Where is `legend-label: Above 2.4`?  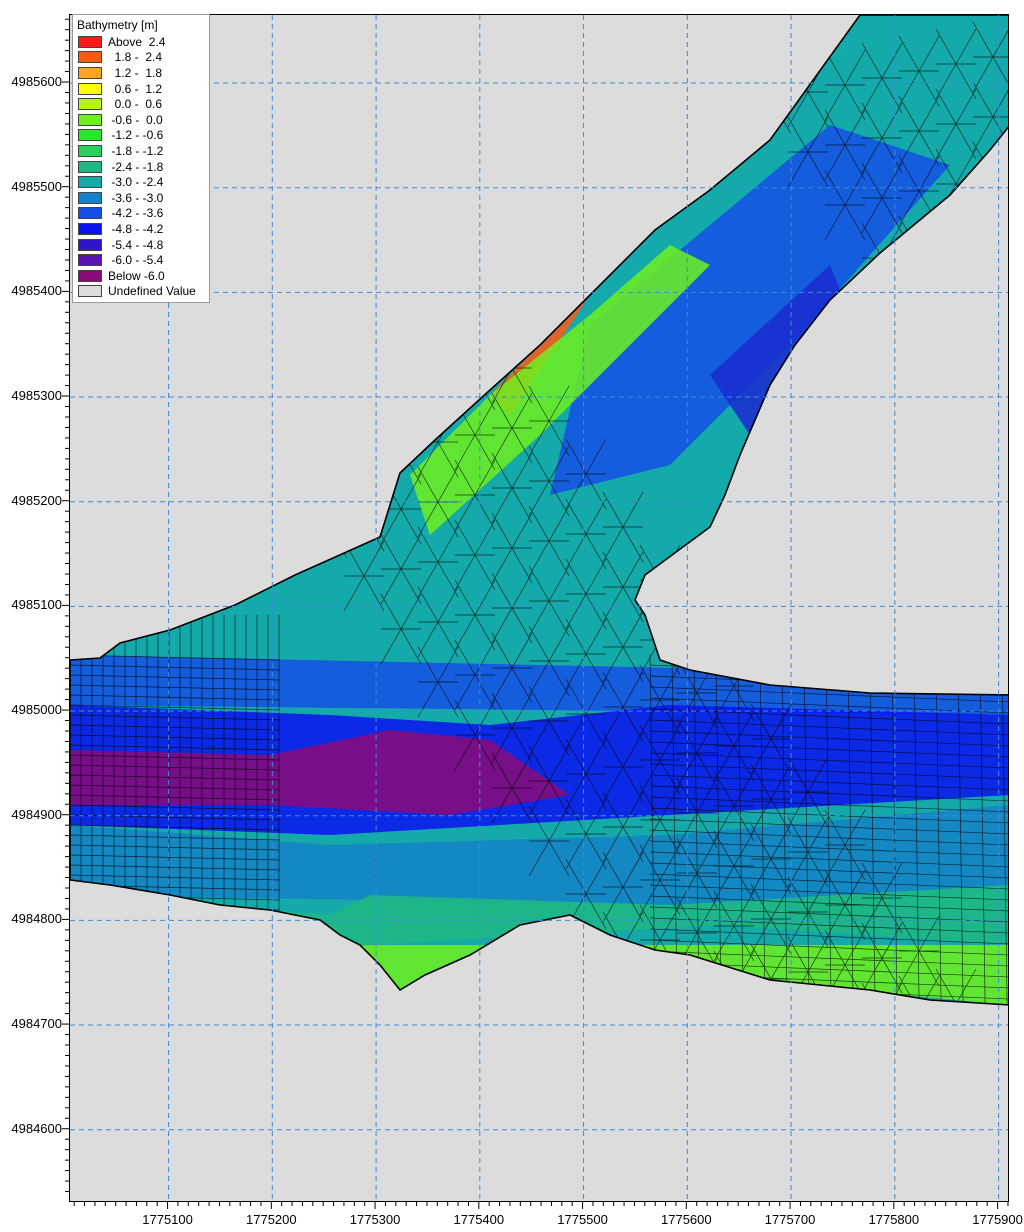 legend-label: Above 2.4 is located at coordinates (137, 41).